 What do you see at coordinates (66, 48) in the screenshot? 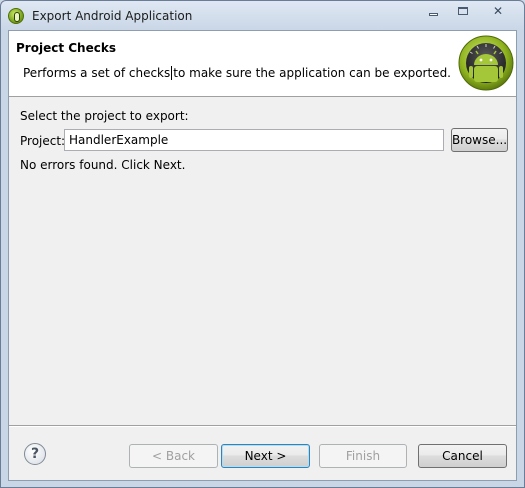
I see `page-title: Project Checks` at bounding box center [66, 48].